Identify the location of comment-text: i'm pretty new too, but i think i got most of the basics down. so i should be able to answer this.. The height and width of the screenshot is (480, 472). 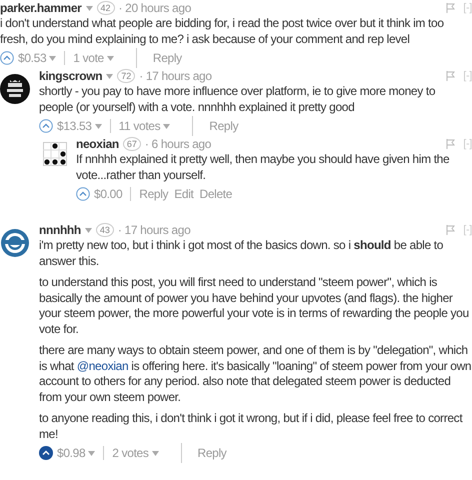
(241, 253).